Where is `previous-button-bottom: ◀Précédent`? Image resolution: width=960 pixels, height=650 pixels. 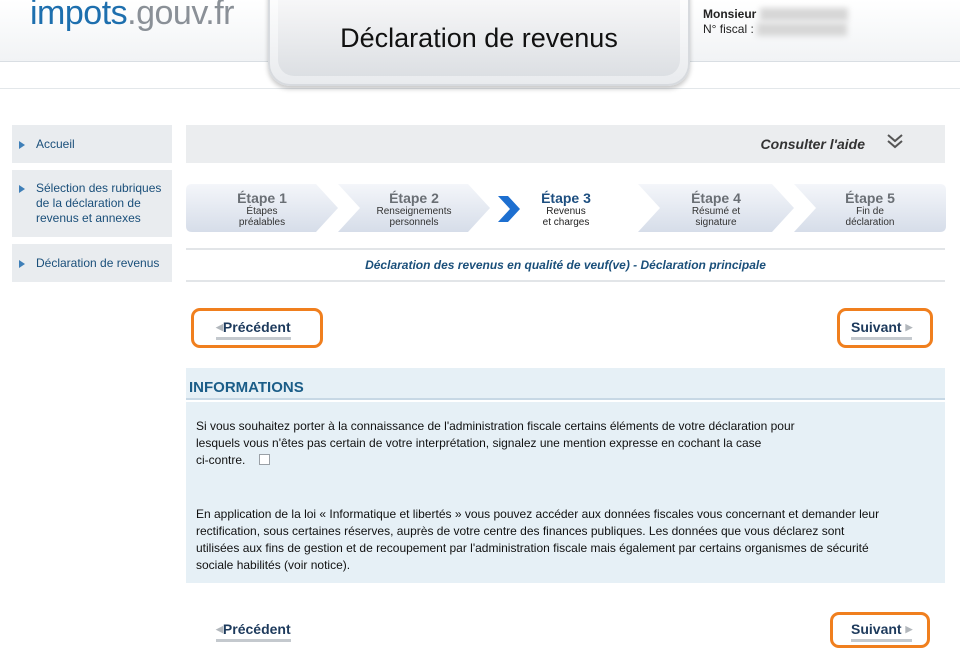
previous-button-bottom: ◀Précédent is located at coordinates (253, 631).